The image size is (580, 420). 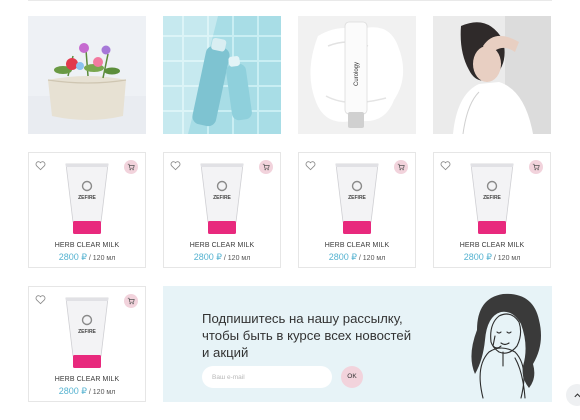 I want to click on photo-woman-portrait, so click(x=492, y=75).